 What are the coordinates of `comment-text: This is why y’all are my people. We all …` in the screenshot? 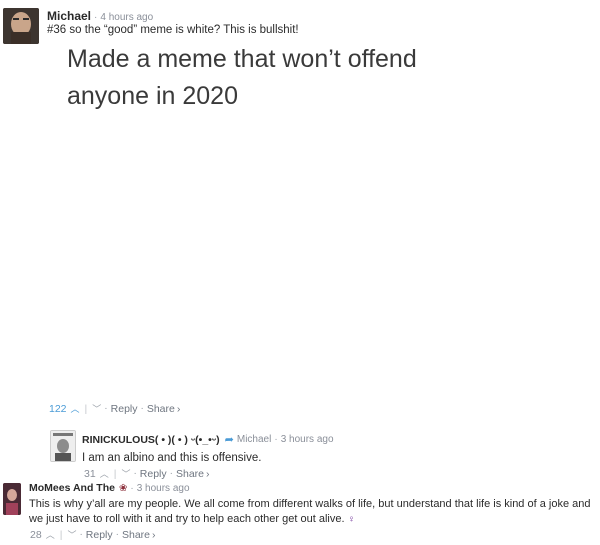 It's located at (314, 512).